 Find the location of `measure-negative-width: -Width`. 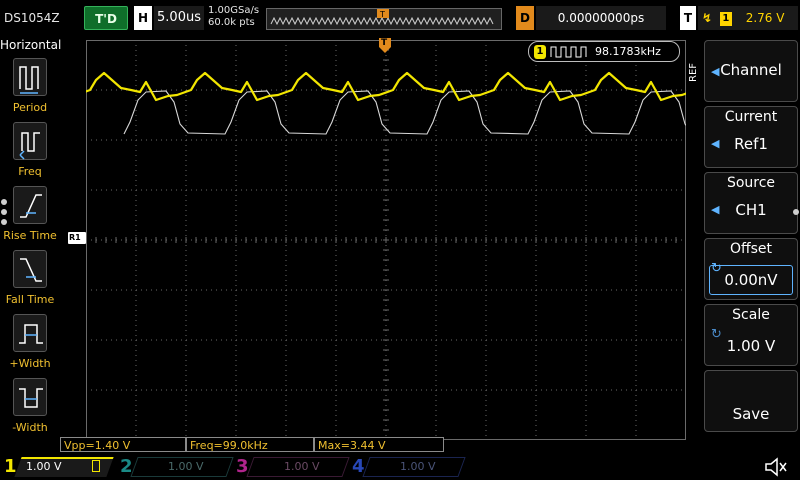

measure-negative-width: -Width is located at coordinates (30, 408).